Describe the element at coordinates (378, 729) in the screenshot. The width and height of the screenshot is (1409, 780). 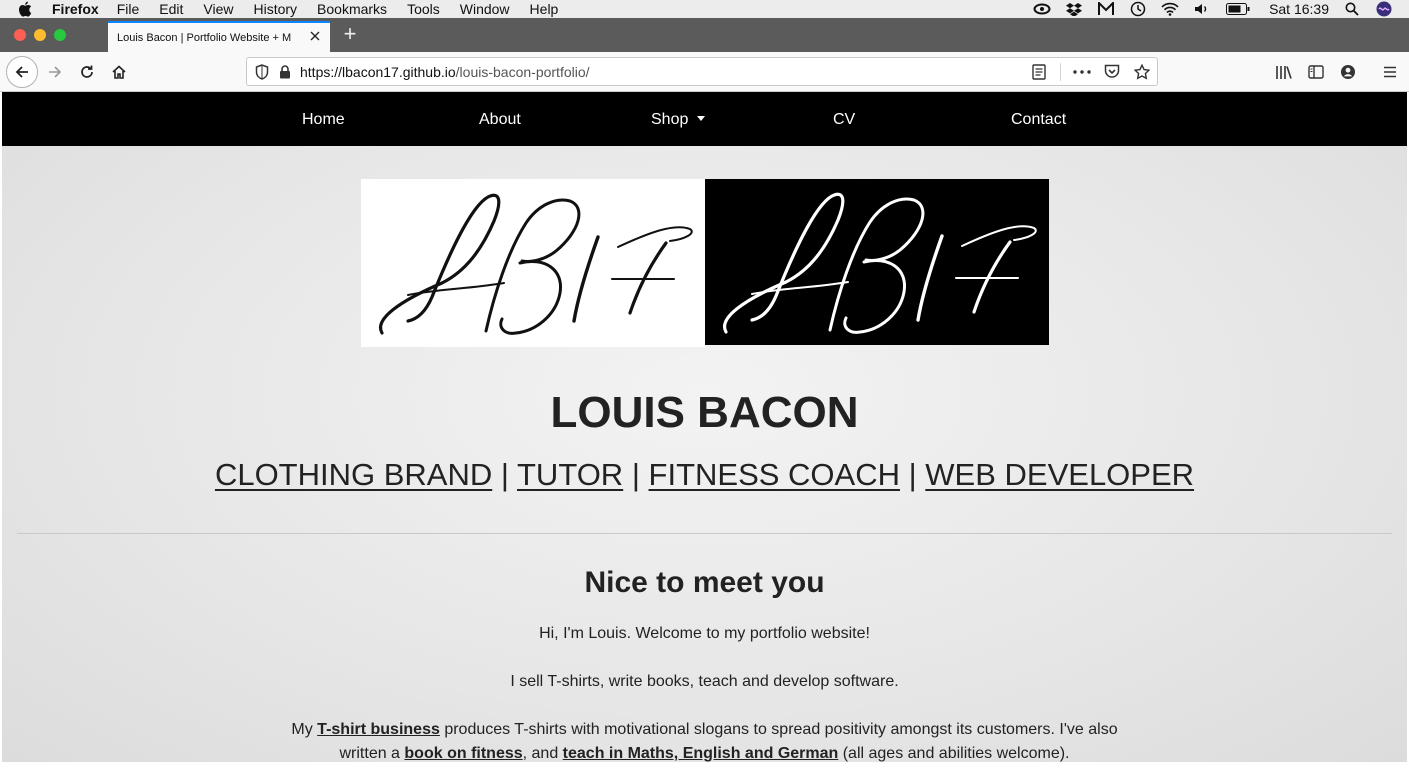
I see `tshirt-business-link: T-shirt business` at that location.